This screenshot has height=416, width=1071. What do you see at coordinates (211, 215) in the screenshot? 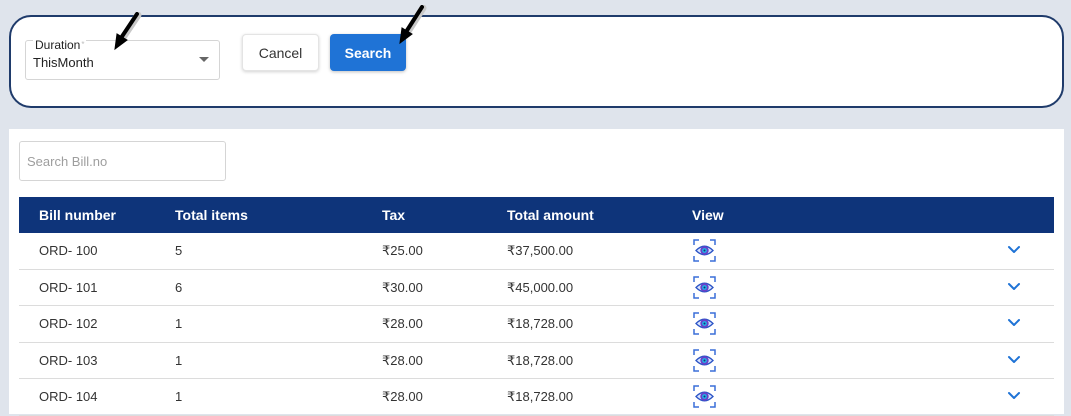
I see `column-header: Total items` at bounding box center [211, 215].